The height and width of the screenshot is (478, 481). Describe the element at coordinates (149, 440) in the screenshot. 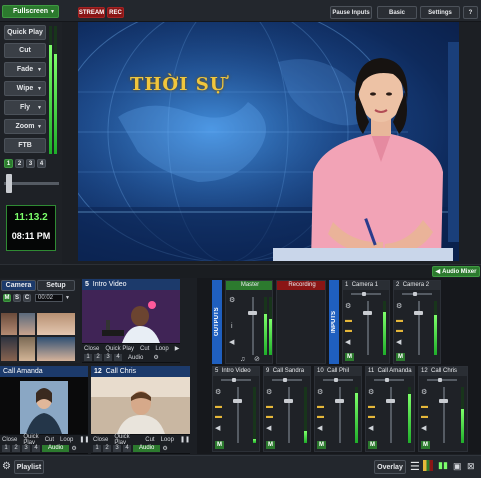

I see `cut-button: Cut` at that location.